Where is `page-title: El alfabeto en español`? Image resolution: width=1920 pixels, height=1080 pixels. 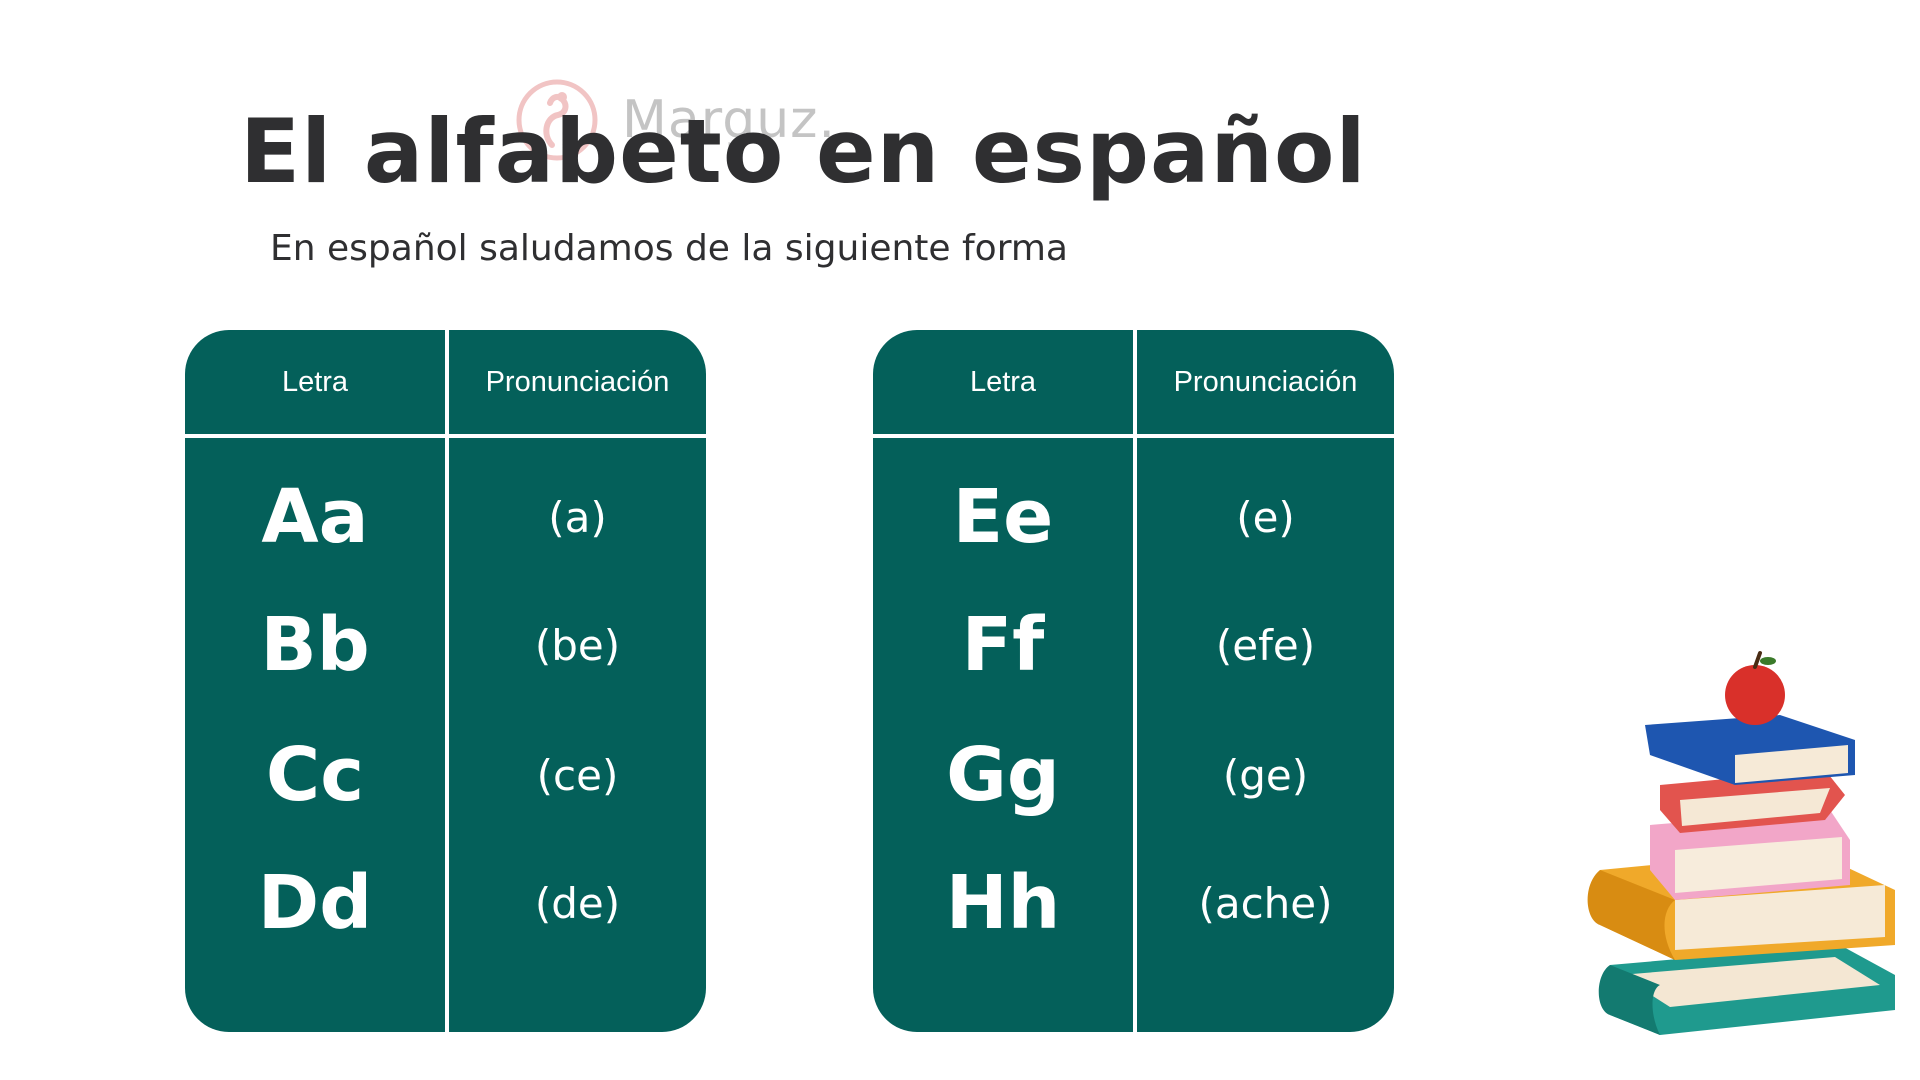
page-title: El alfabeto en español is located at coordinates (803, 151).